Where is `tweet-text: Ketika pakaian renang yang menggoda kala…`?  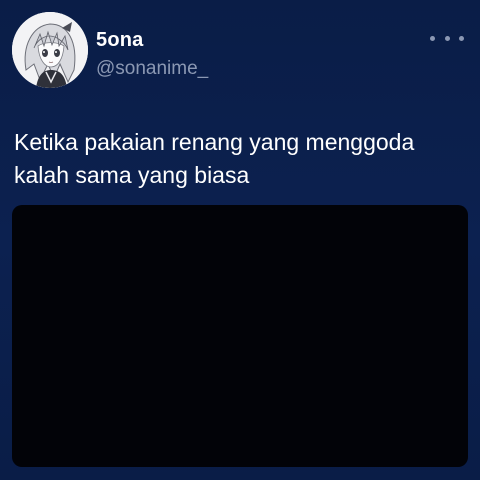
tweet-text: Ketika pakaian renang yang menggoda kala… is located at coordinates (240, 159).